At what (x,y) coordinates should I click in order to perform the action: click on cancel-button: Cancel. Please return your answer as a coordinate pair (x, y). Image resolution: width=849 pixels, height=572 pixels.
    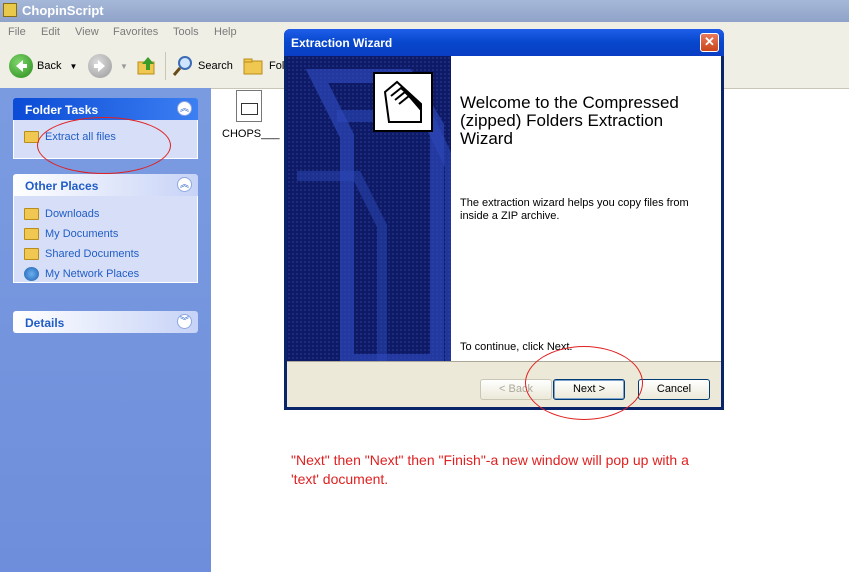
    Looking at the image, I should click on (674, 389).